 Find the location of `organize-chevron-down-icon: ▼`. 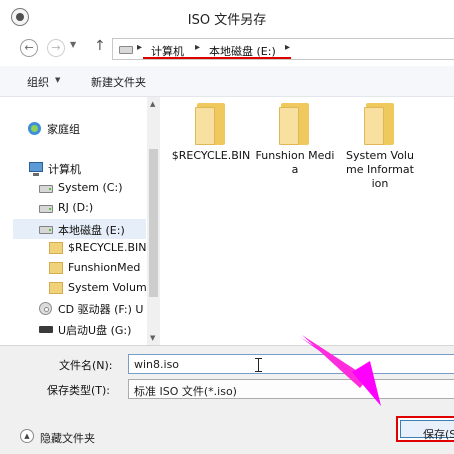

organize-chevron-down-icon: ▼ is located at coordinates (57, 80).